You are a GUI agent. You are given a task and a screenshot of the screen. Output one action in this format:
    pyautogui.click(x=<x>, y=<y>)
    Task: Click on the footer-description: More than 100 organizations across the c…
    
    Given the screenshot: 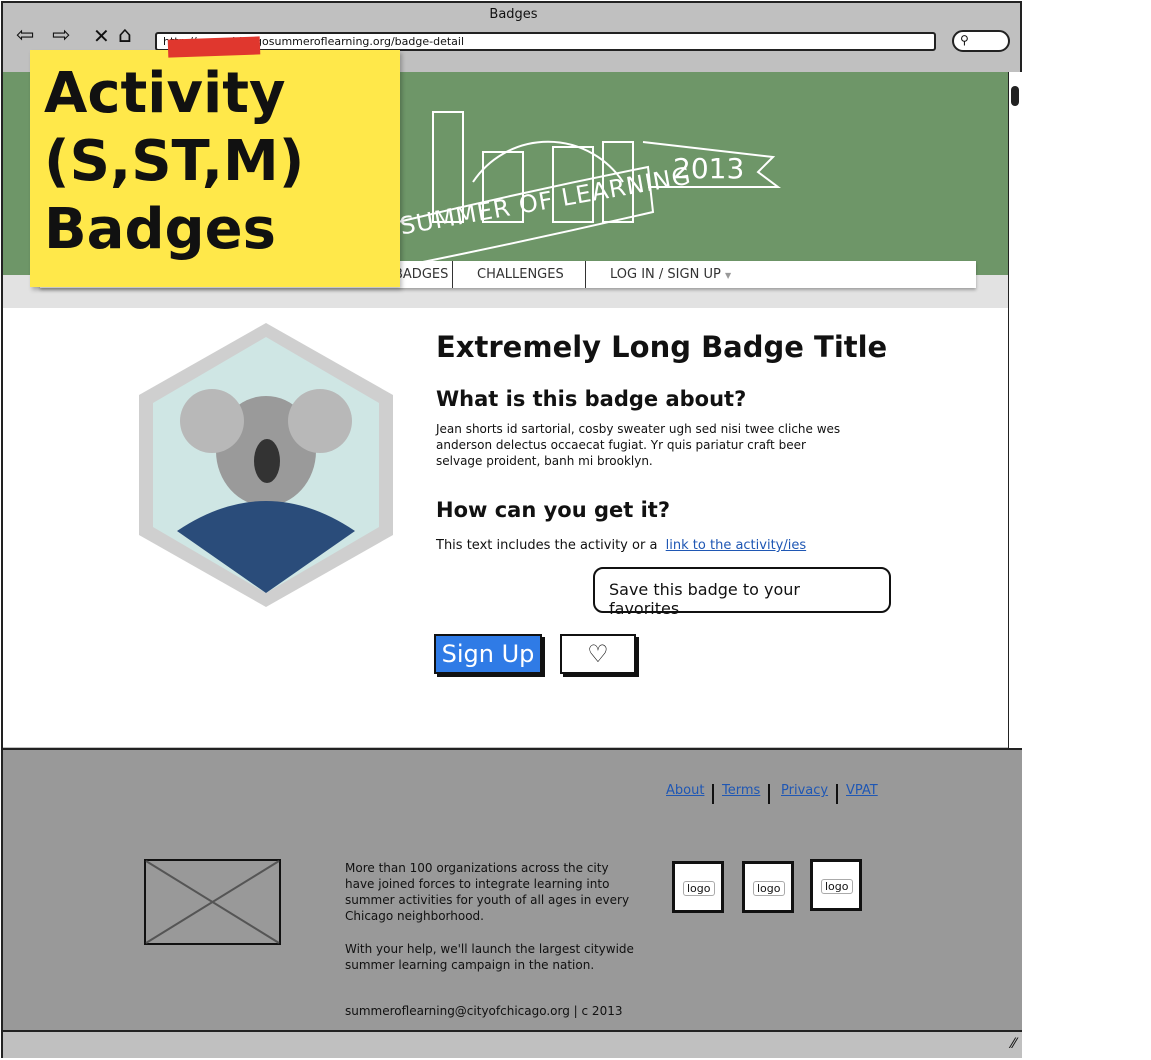 What is the action you would take?
    pyautogui.click(x=487, y=892)
    